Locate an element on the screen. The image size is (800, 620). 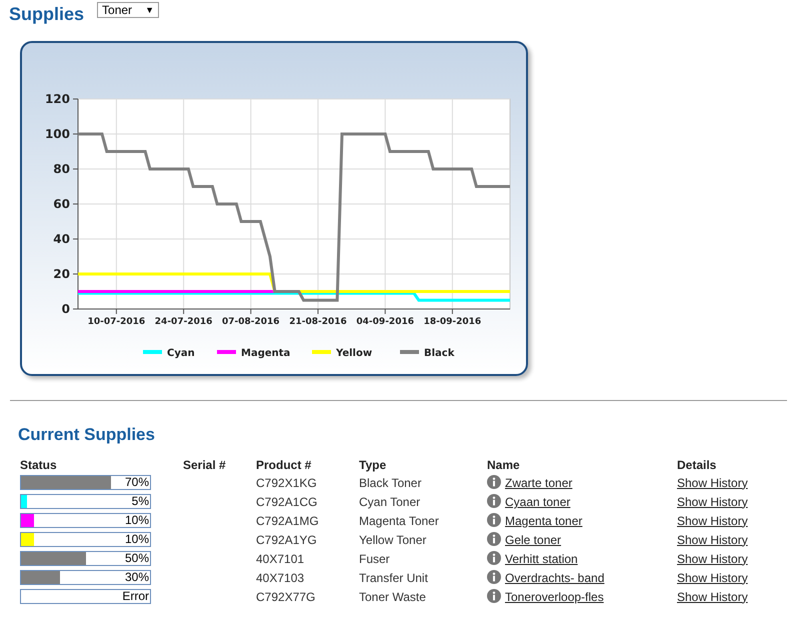
axis-label: 120 is located at coordinates (57, 99).